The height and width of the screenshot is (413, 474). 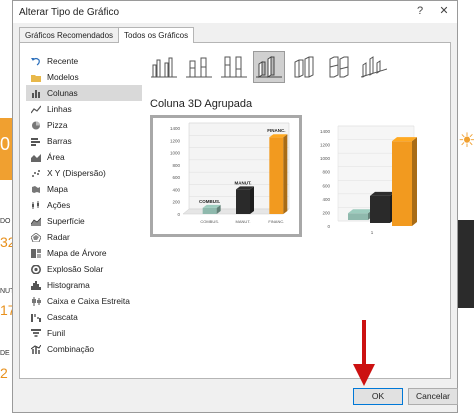 What do you see at coordinates (84, 93) in the screenshot?
I see `chart-type-item-colunas: Colunas` at bounding box center [84, 93].